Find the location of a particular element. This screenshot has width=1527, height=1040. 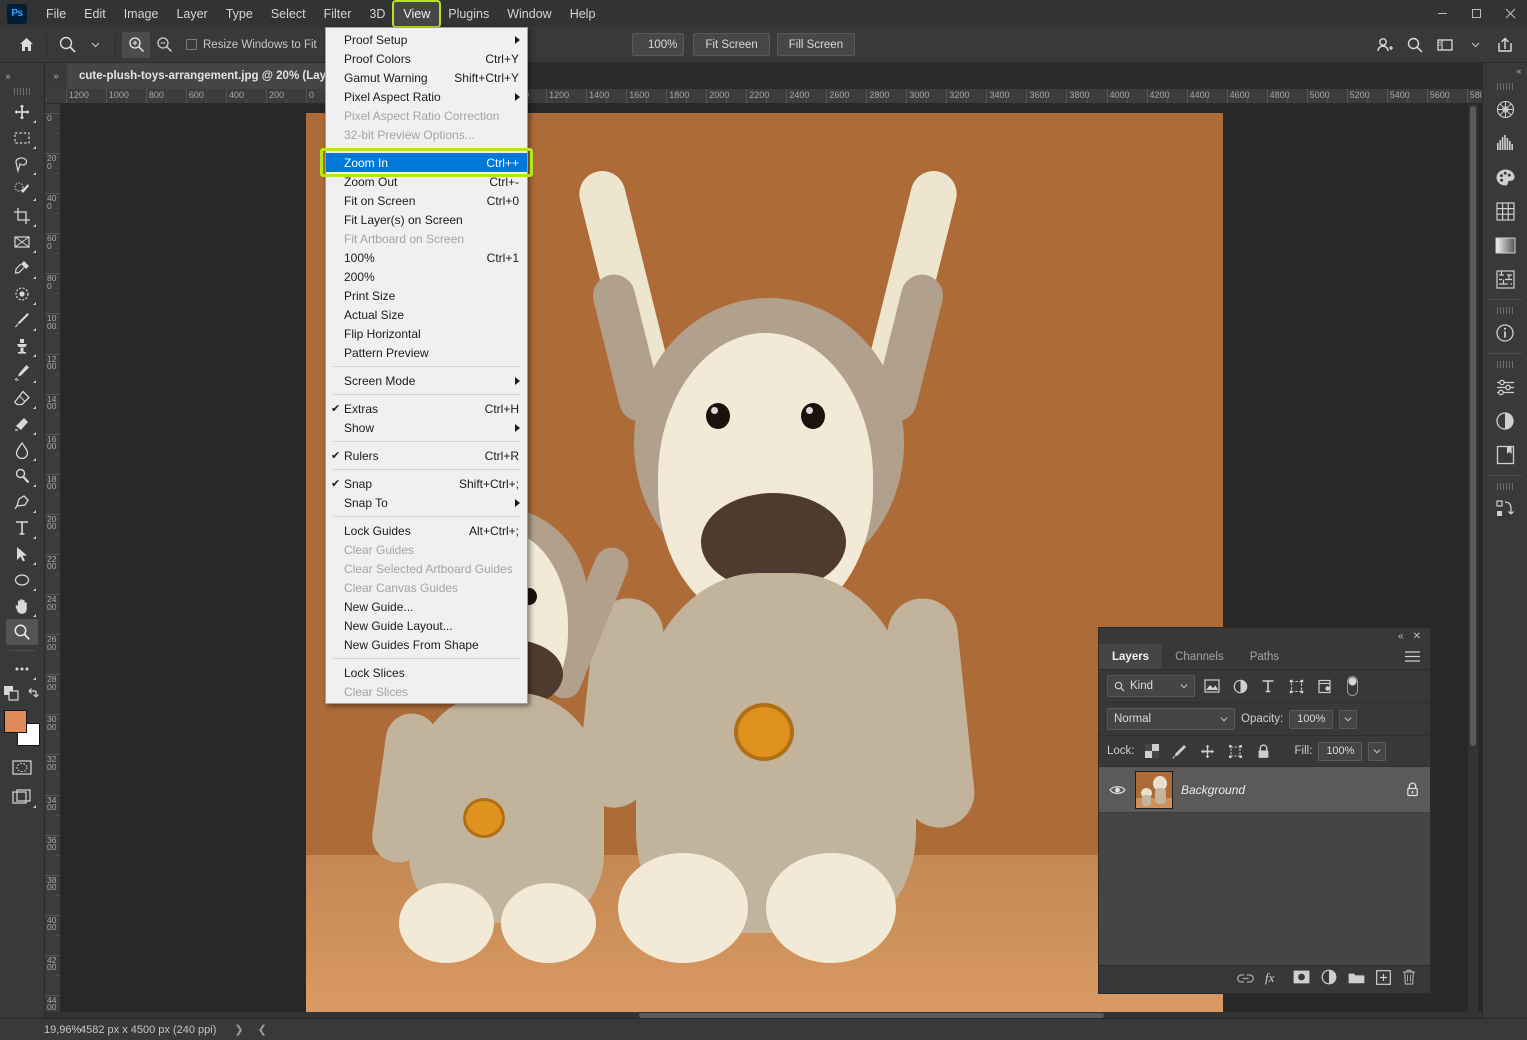

menu-item-lock-guides: Lock Guides Alt+Ctrl+; is located at coordinates (426, 530).